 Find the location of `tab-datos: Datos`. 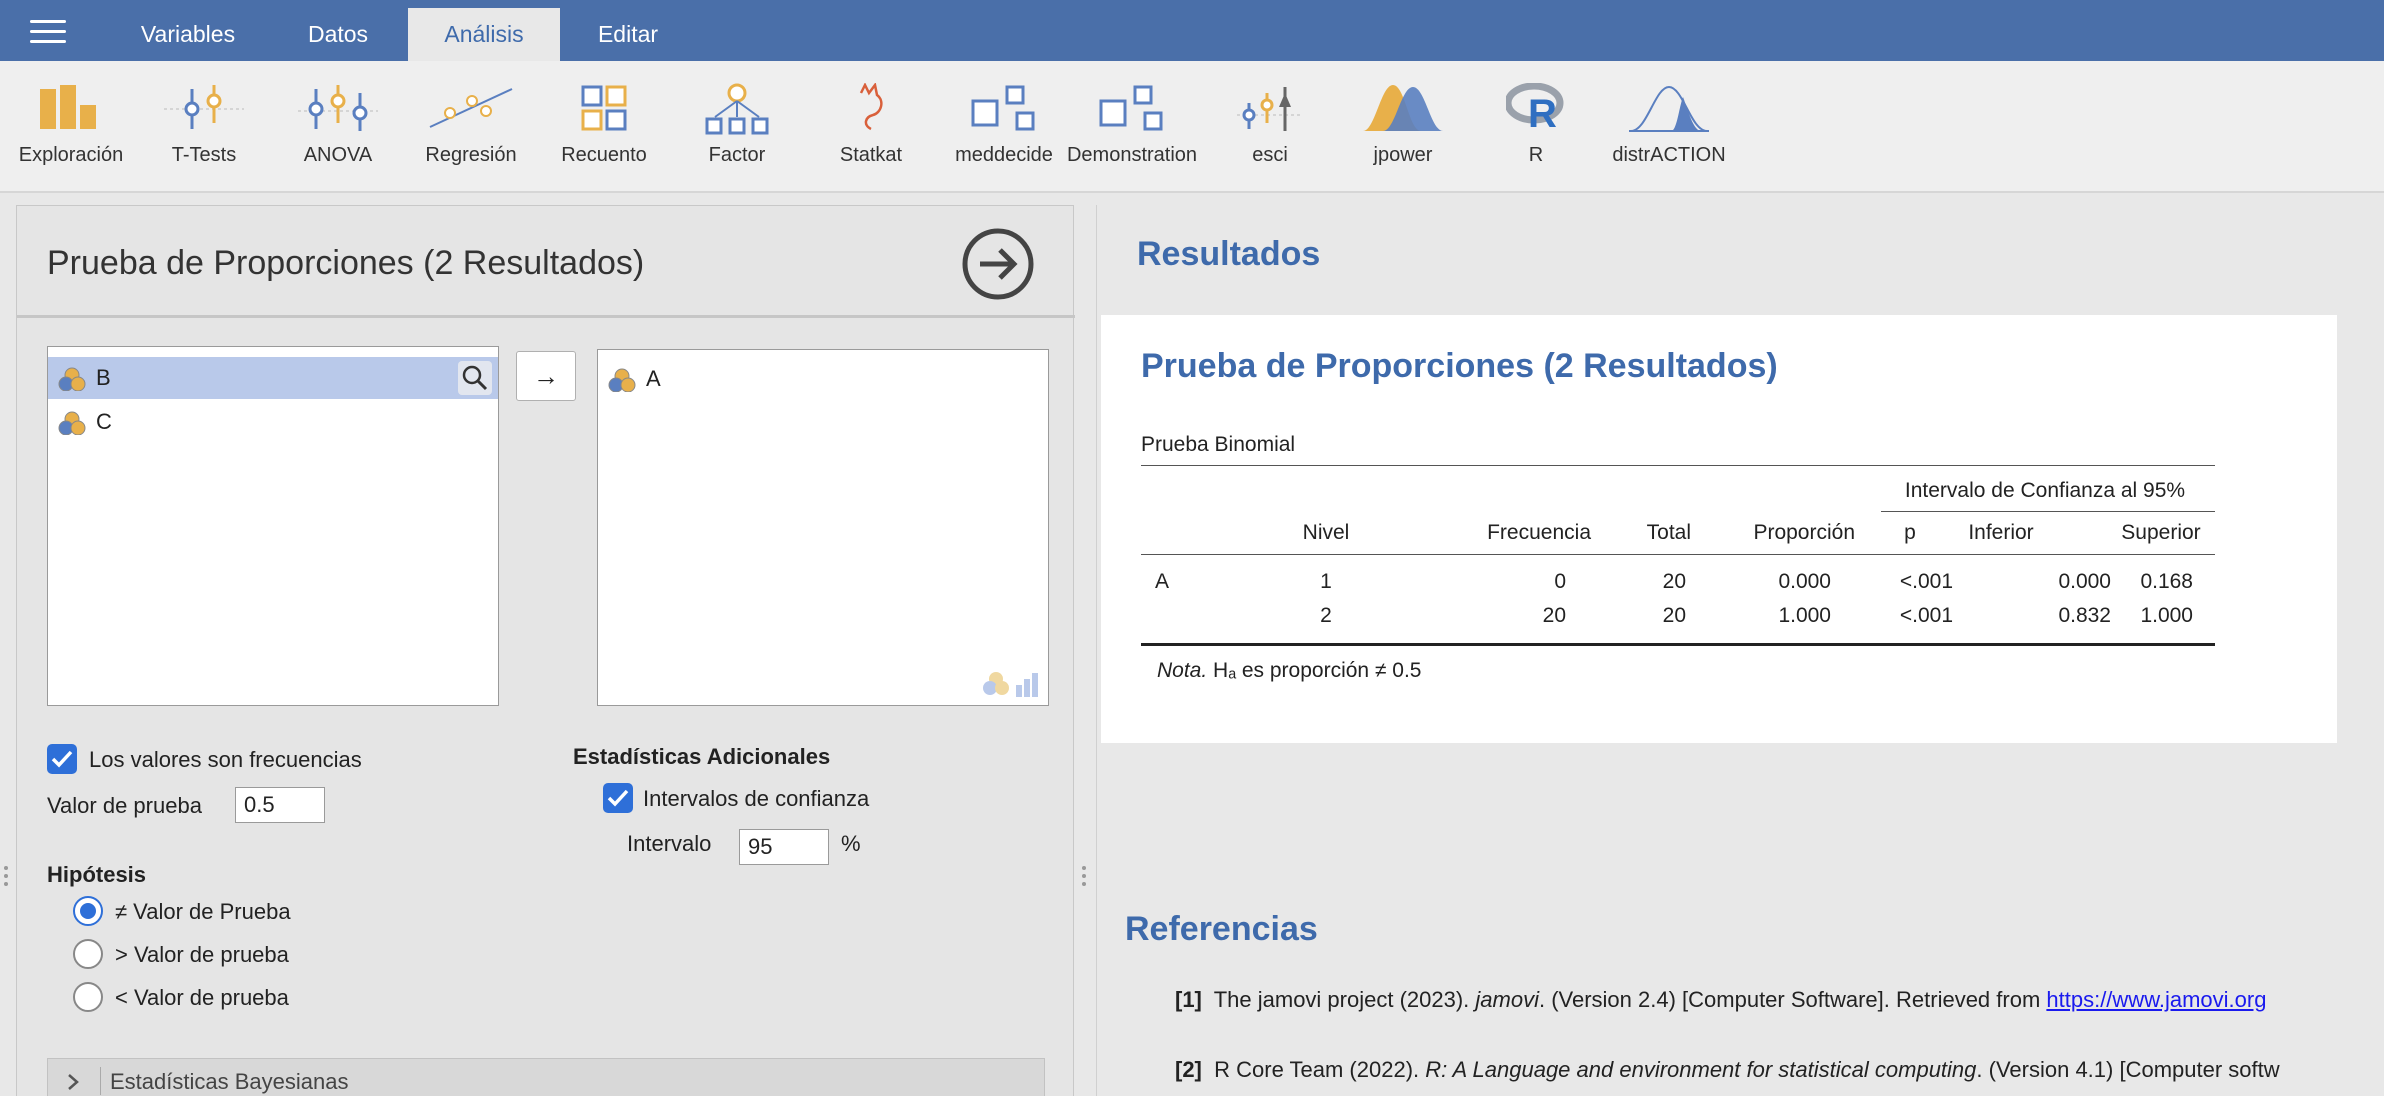

tab-datos: Datos is located at coordinates (338, 34).